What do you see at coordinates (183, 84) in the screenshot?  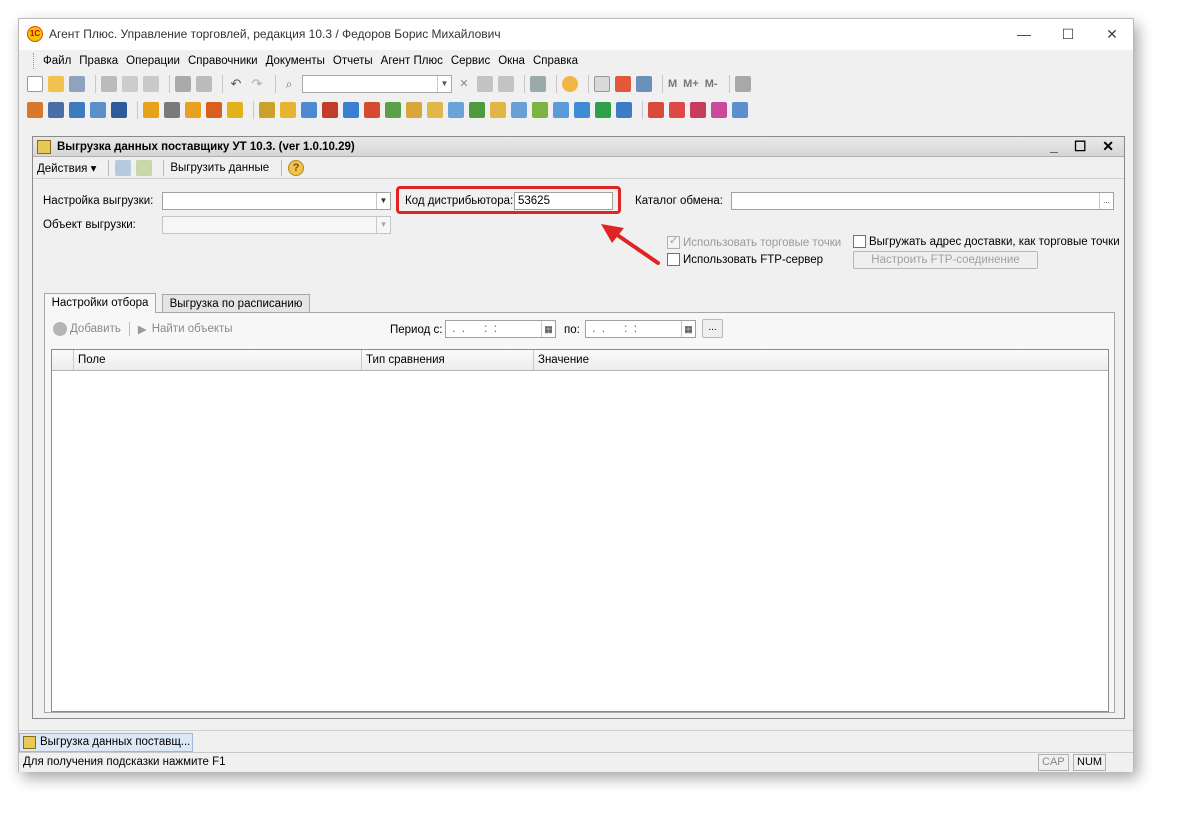 I see `print-icon` at bounding box center [183, 84].